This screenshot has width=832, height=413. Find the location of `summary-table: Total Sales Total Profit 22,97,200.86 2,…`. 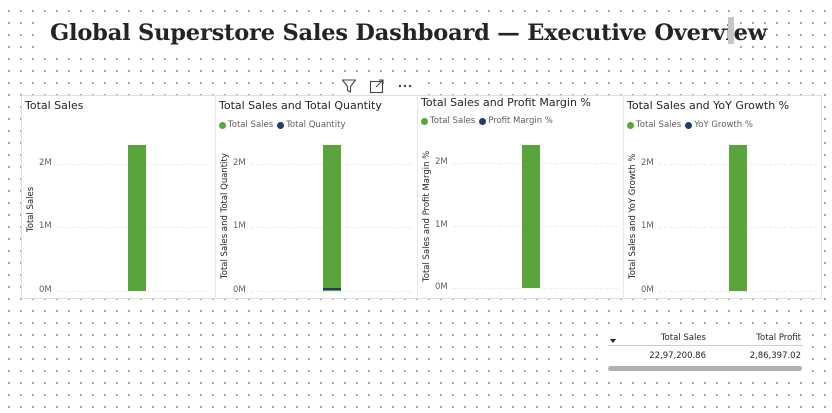

summary-table: Total Sales Total Profit 22,97,200.86 2,… is located at coordinates (705, 352).